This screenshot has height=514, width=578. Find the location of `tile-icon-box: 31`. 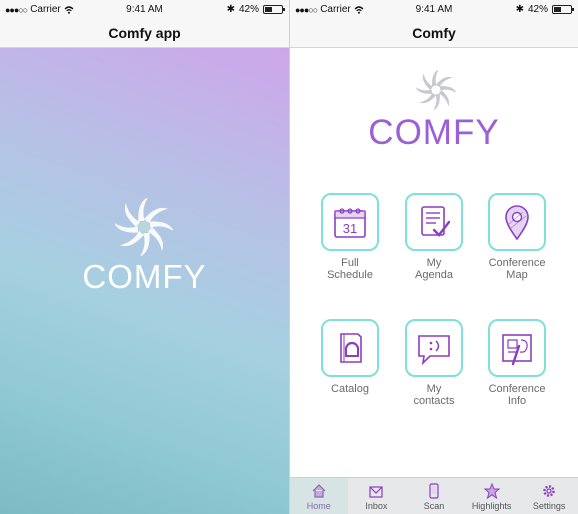

tile-icon-box: 31 is located at coordinates (350, 222).